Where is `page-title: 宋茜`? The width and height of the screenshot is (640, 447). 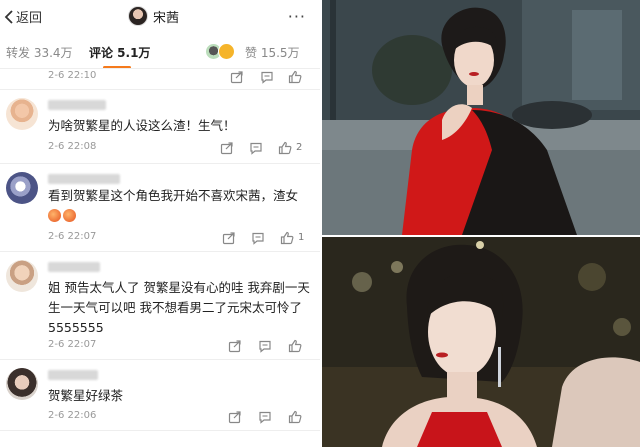 page-title: 宋茜 is located at coordinates (166, 18).